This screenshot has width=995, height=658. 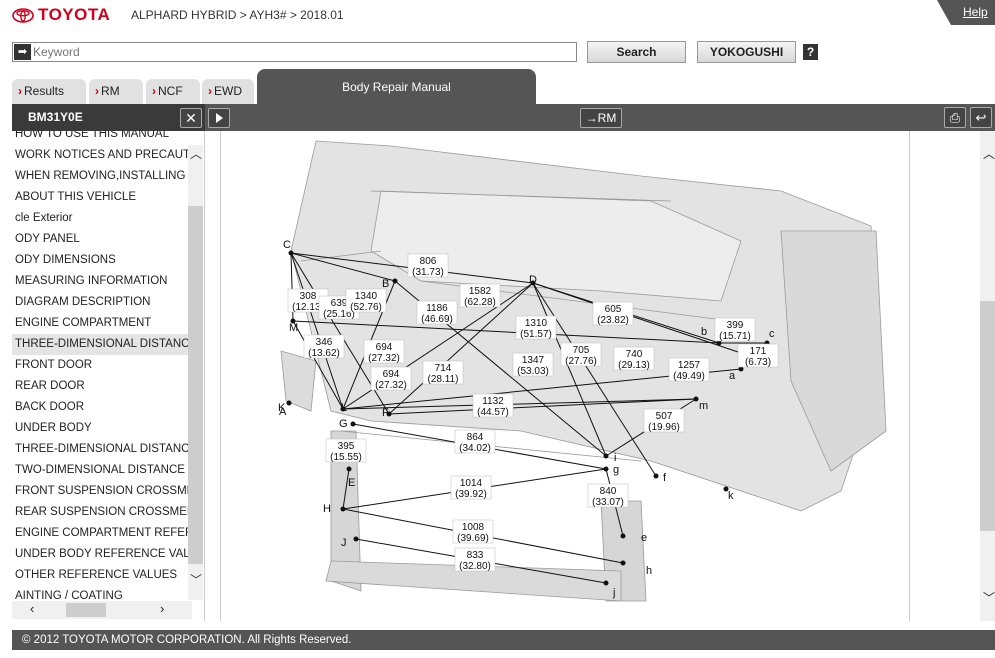 What do you see at coordinates (55, 117) in the screenshot?
I see `document-id: BM31Y0E` at bounding box center [55, 117].